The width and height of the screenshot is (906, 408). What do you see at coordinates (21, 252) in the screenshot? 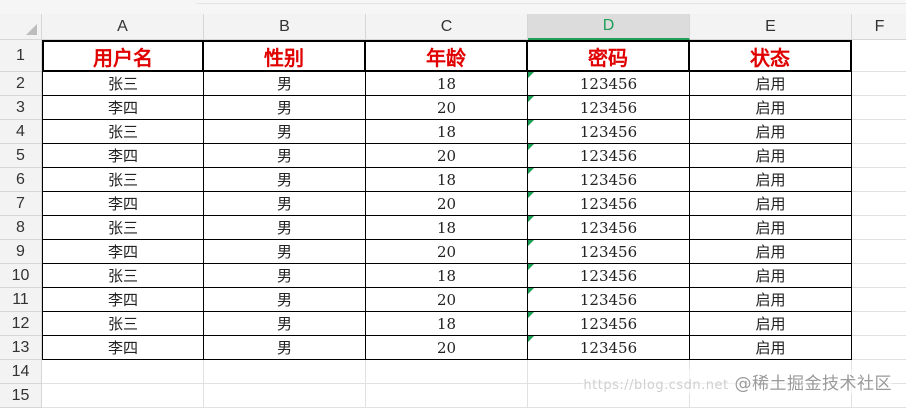
I see `row-header-9: 9` at bounding box center [21, 252].